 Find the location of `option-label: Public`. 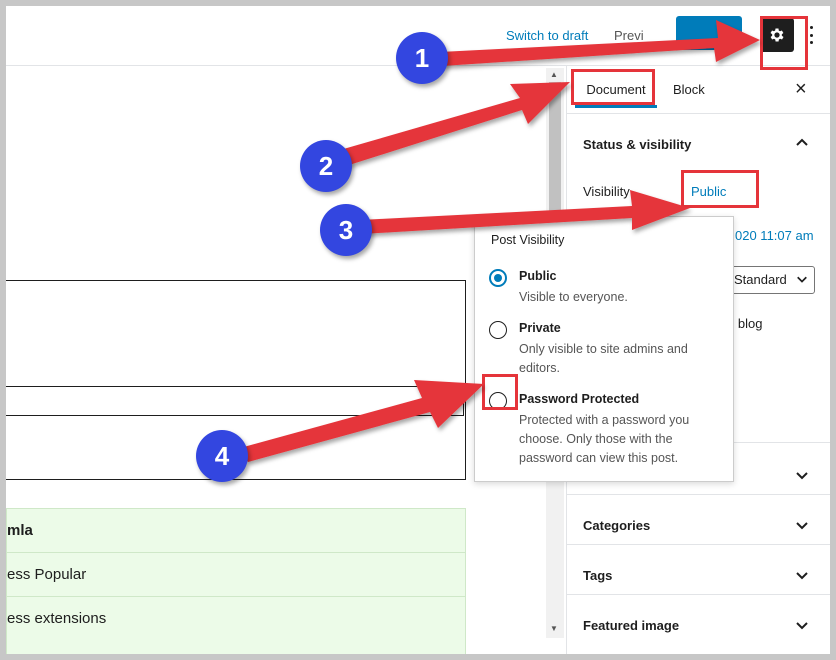

option-label: Public is located at coordinates (538, 276).